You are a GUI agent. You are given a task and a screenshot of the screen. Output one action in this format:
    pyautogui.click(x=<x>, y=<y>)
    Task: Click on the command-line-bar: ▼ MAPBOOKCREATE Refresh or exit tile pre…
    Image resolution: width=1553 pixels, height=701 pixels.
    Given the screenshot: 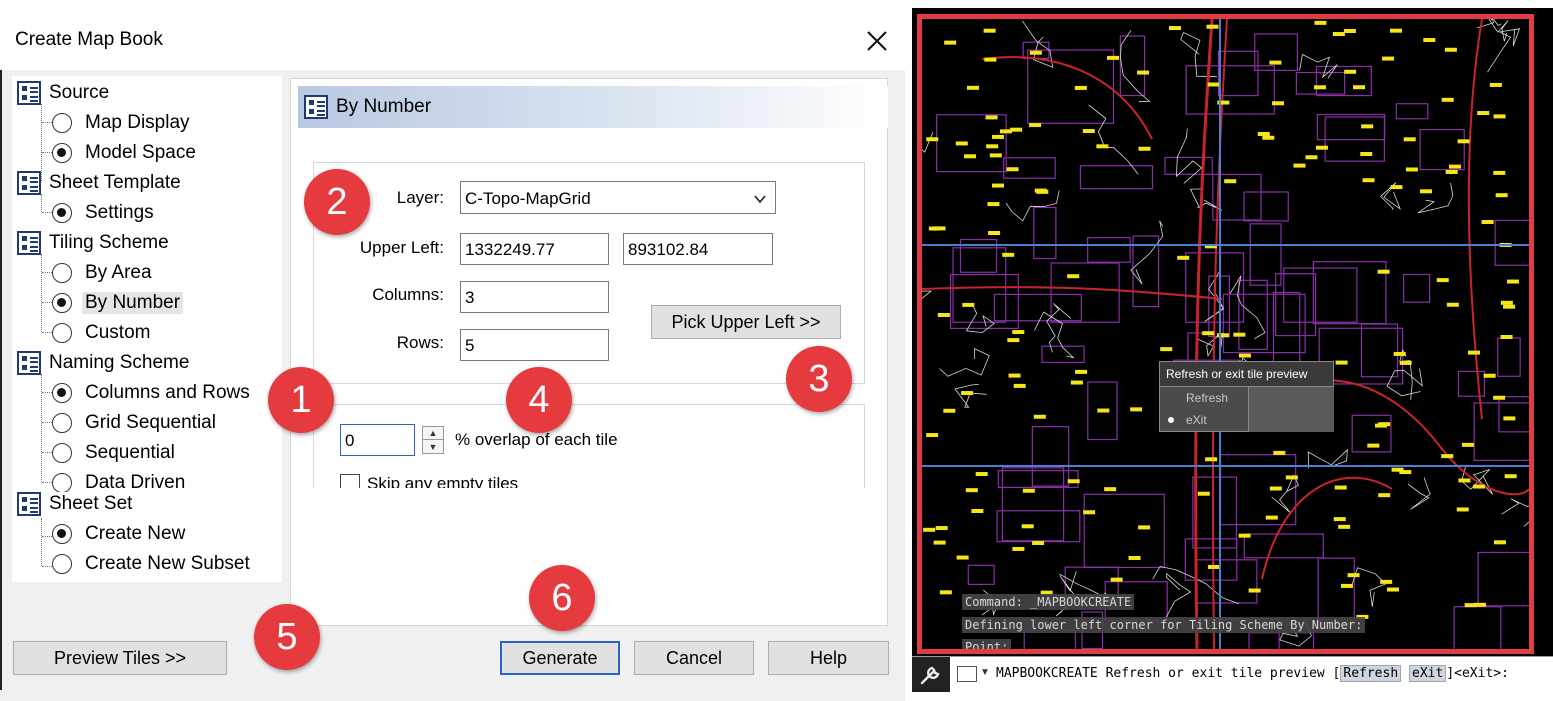 What is the action you would take?
    pyautogui.click(x=1232, y=674)
    